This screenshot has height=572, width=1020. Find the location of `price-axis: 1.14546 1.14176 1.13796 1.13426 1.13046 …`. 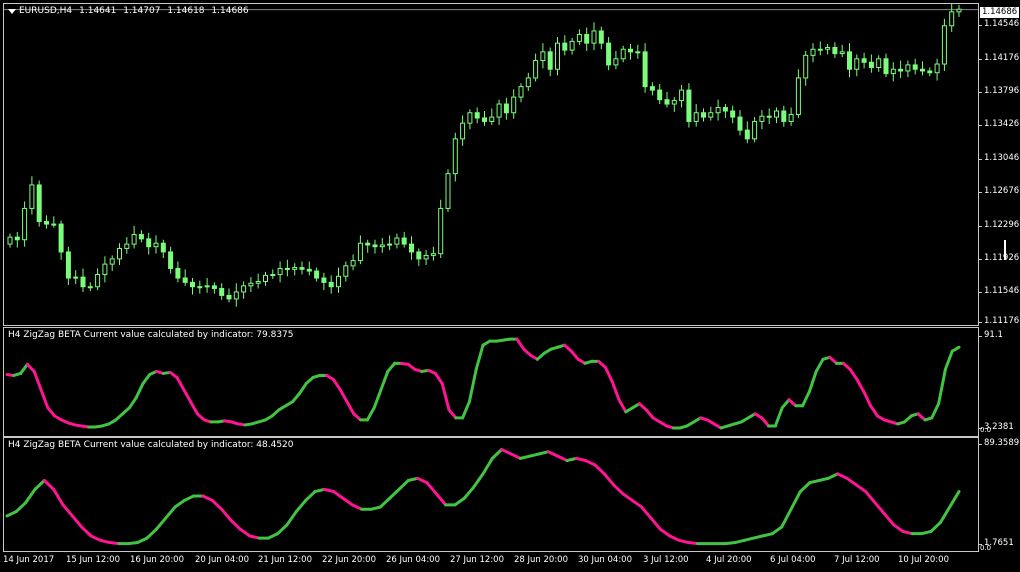

price-axis: 1.14546 1.14176 1.13796 1.13426 1.13046 … is located at coordinates (998, 164).